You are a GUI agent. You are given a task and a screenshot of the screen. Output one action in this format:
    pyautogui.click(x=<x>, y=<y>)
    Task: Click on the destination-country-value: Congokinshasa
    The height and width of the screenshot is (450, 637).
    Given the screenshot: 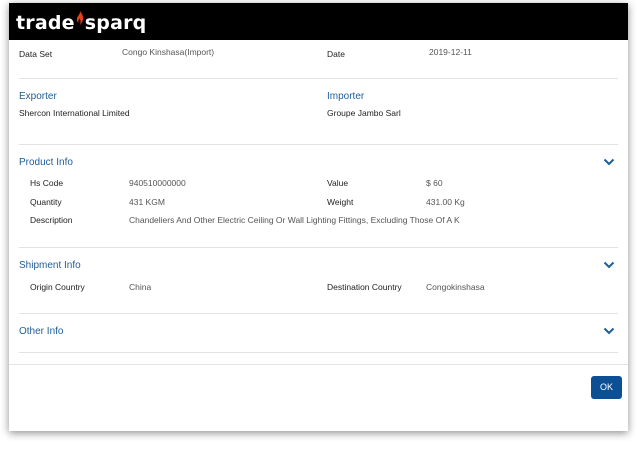 What is the action you would take?
    pyautogui.click(x=455, y=287)
    